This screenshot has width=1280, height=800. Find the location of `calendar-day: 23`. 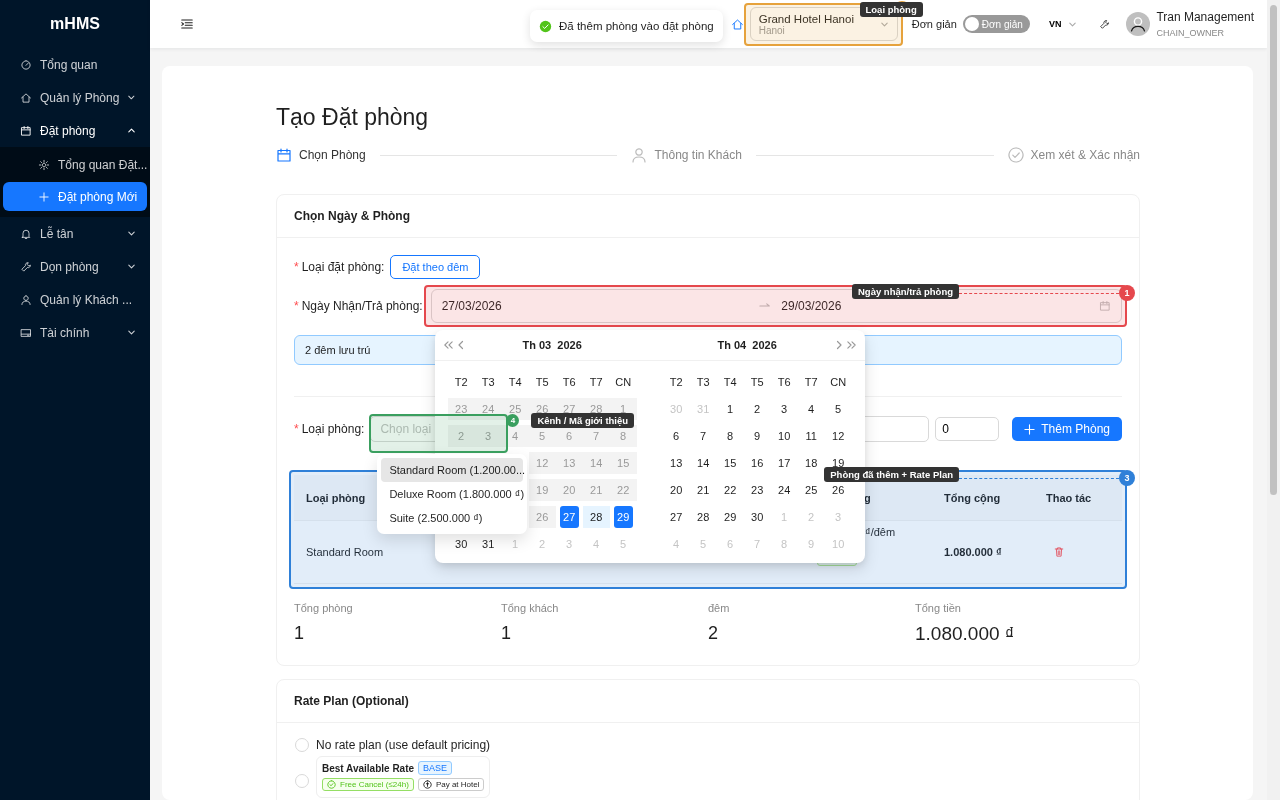

calendar-day: 23 is located at coordinates (757, 489).